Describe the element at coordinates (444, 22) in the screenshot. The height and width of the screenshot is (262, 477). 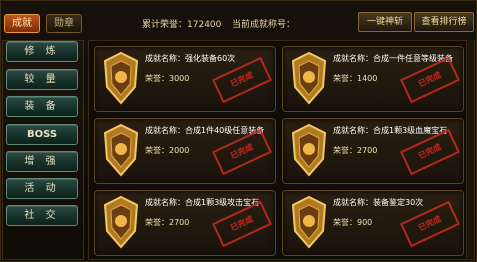
I see `leaderboard-button: 查看排行榜` at that location.